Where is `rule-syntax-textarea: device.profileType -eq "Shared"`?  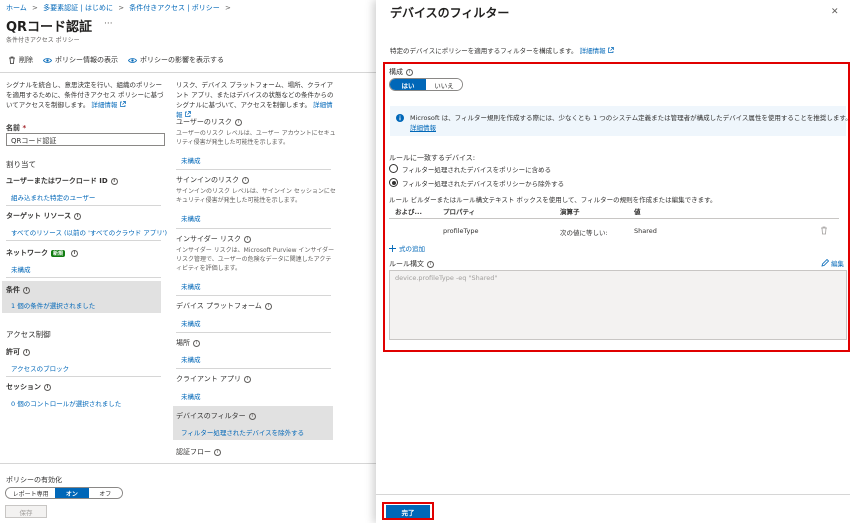
rule-syntax-textarea: device.profileType -eq "Shared" is located at coordinates (618, 305).